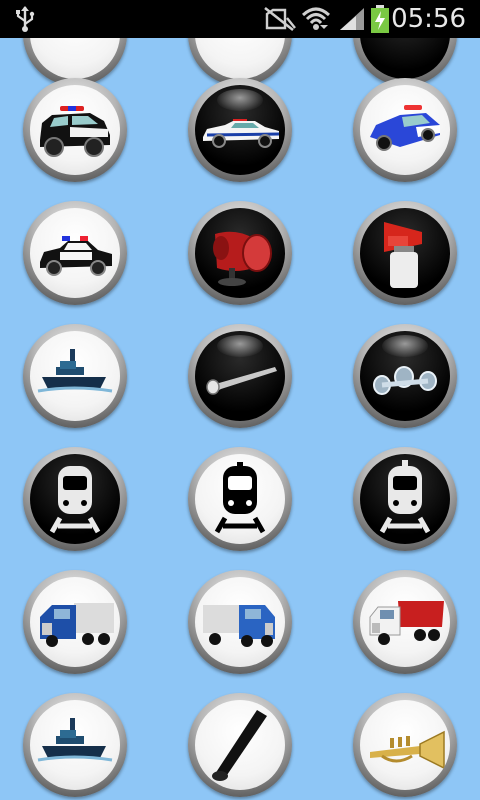 The height and width of the screenshot is (800, 480). I want to click on sound-button-siren-horn, so click(240, 253).